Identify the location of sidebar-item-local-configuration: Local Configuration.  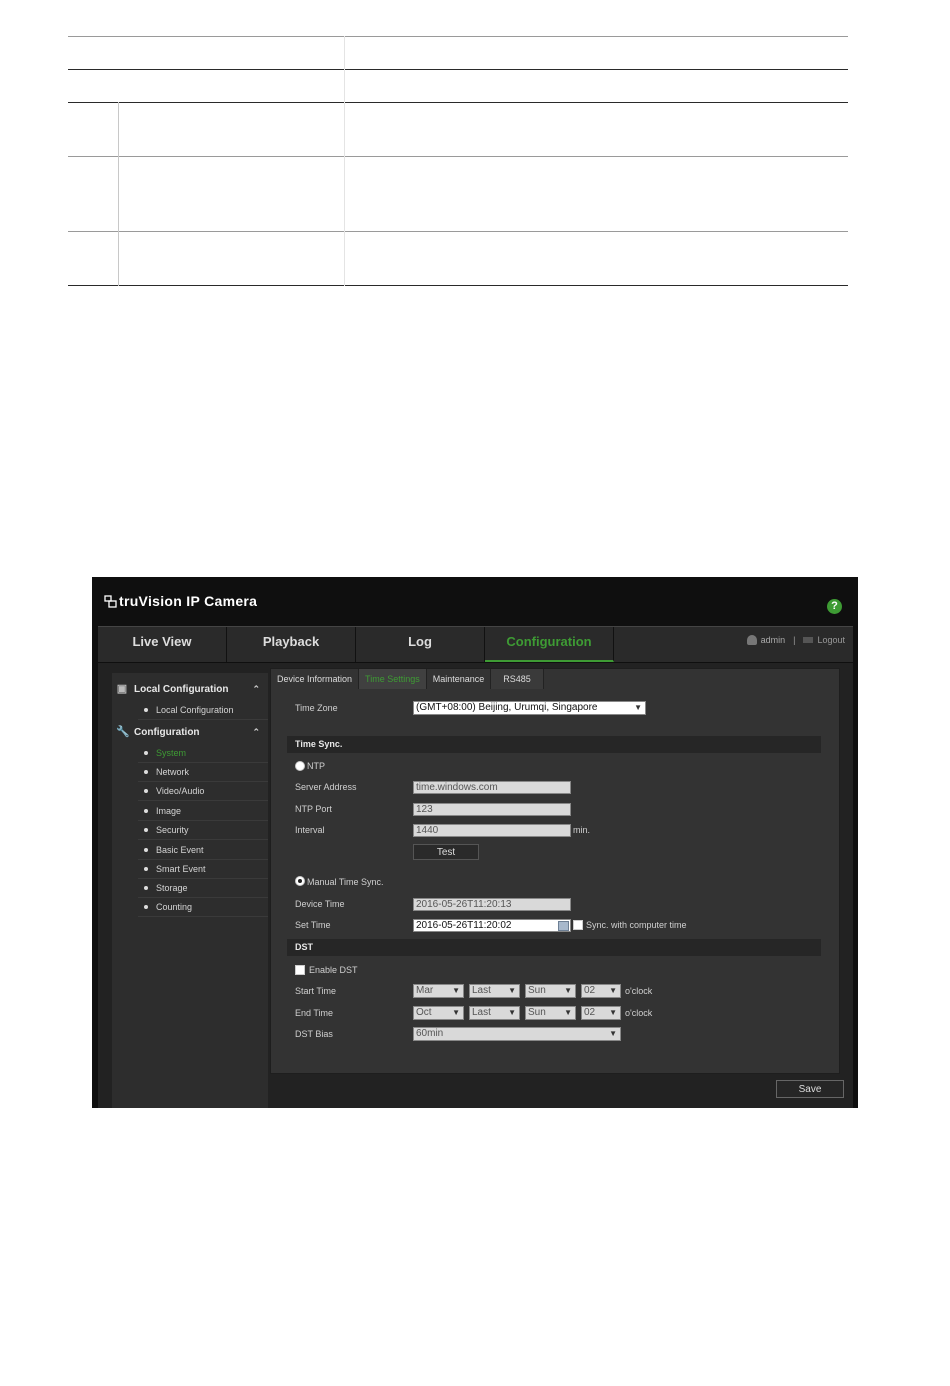
(203, 710).